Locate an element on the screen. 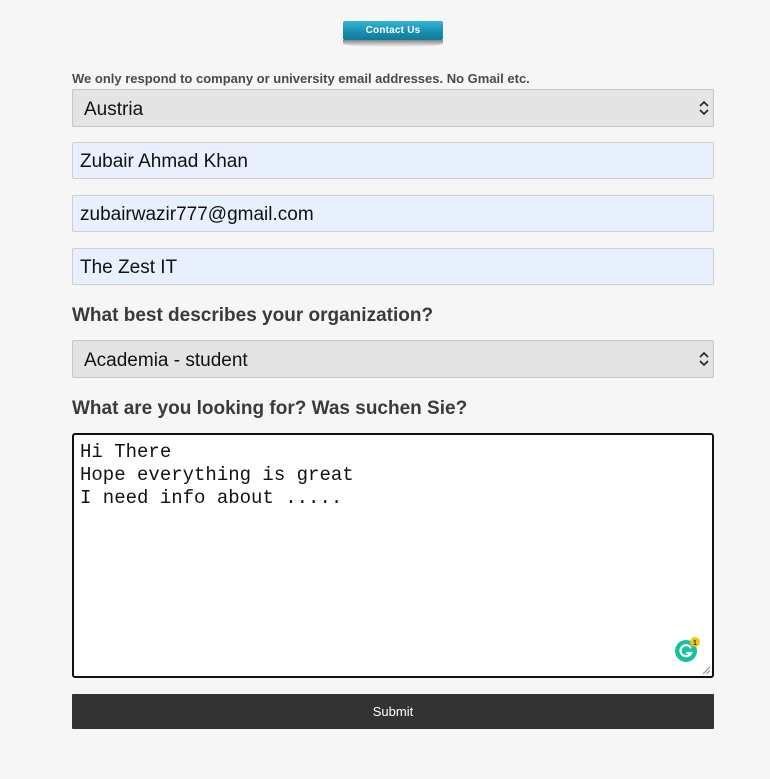 This screenshot has width=770, height=779. textarea-line: Hope everything is great is located at coordinates (217, 475).